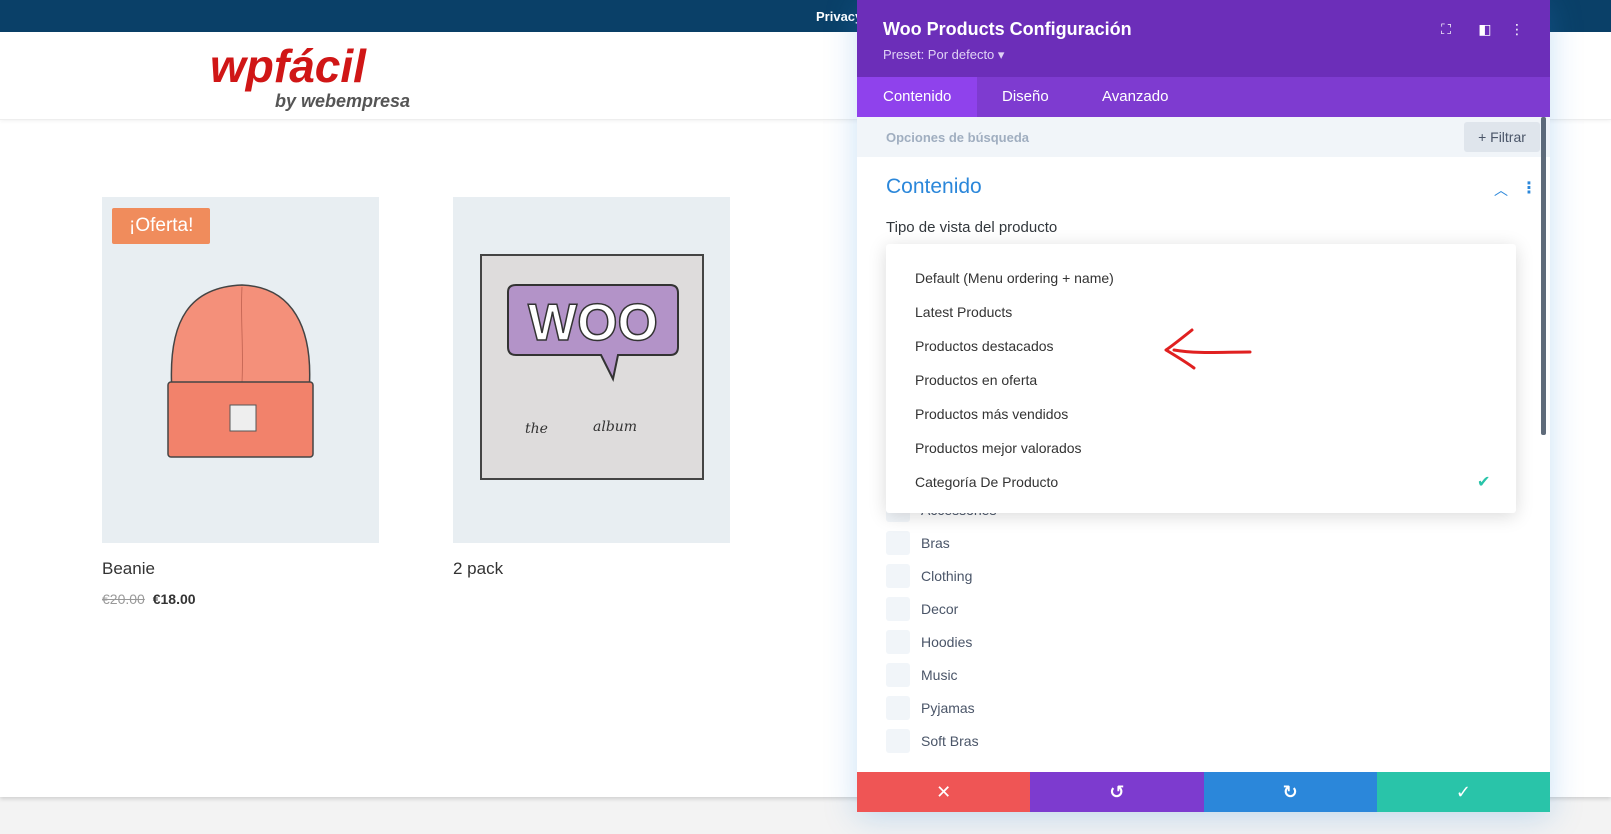 This screenshot has width=1611, height=834. I want to click on options-search: Opciones de búsqueda + Filtrar, so click(1203, 137).